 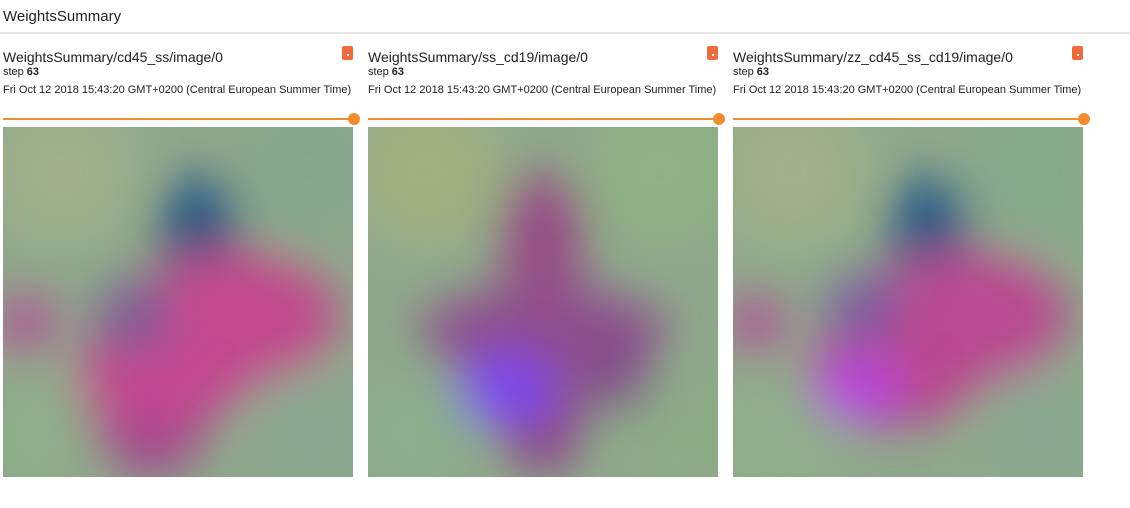 What do you see at coordinates (478, 57) in the screenshot?
I see `image-card-title: WeightsSummary/ss_cd19/image/0` at bounding box center [478, 57].